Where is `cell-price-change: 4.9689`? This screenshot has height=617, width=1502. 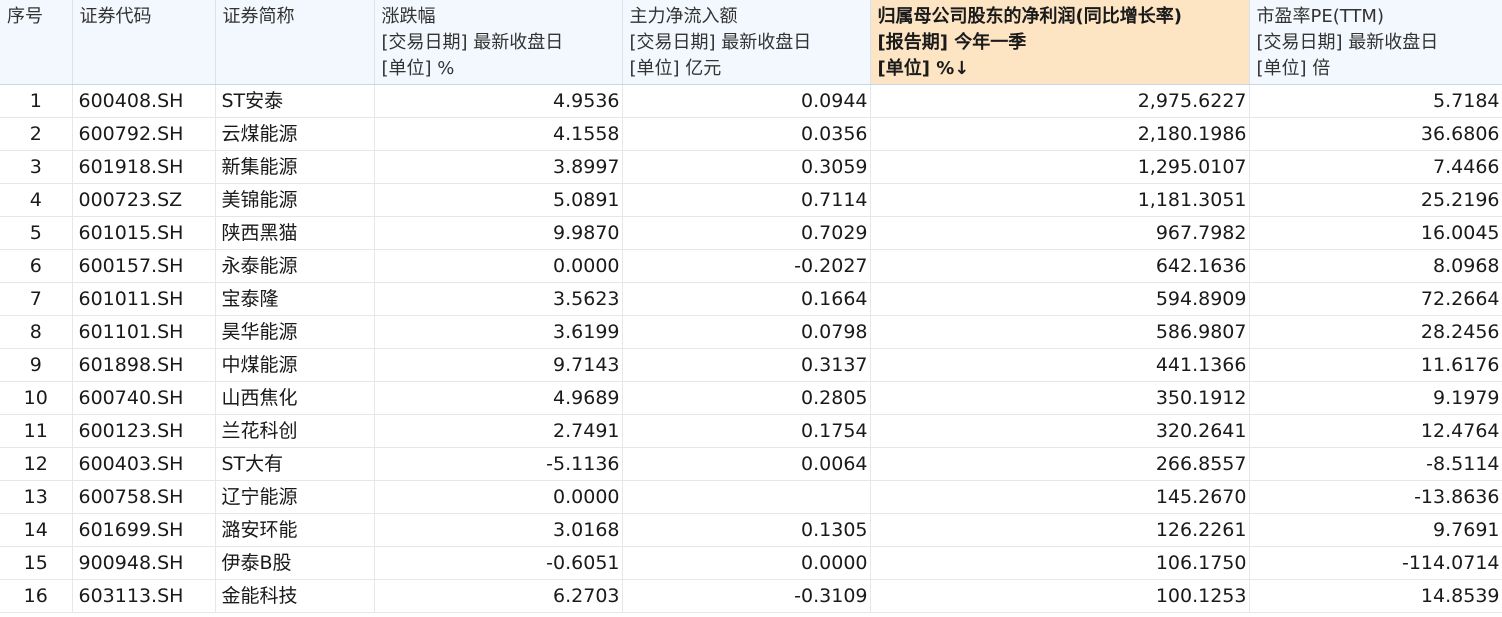 cell-price-change: 4.9689 is located at coordinates (498, 398).